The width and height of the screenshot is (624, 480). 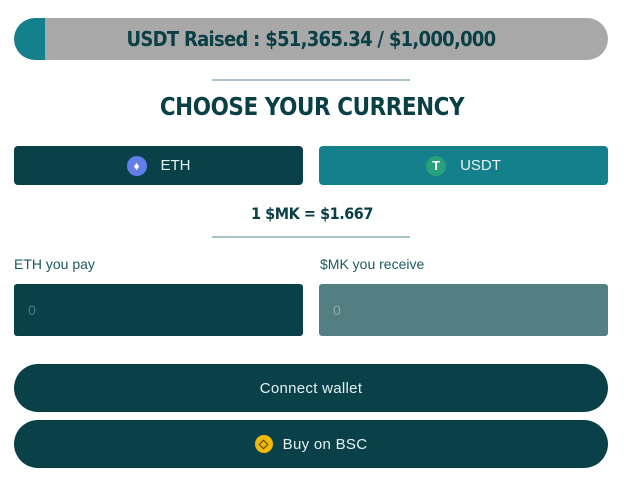 I want to click on currency-usdt-button: T USDT, so click(x=463, y=165).